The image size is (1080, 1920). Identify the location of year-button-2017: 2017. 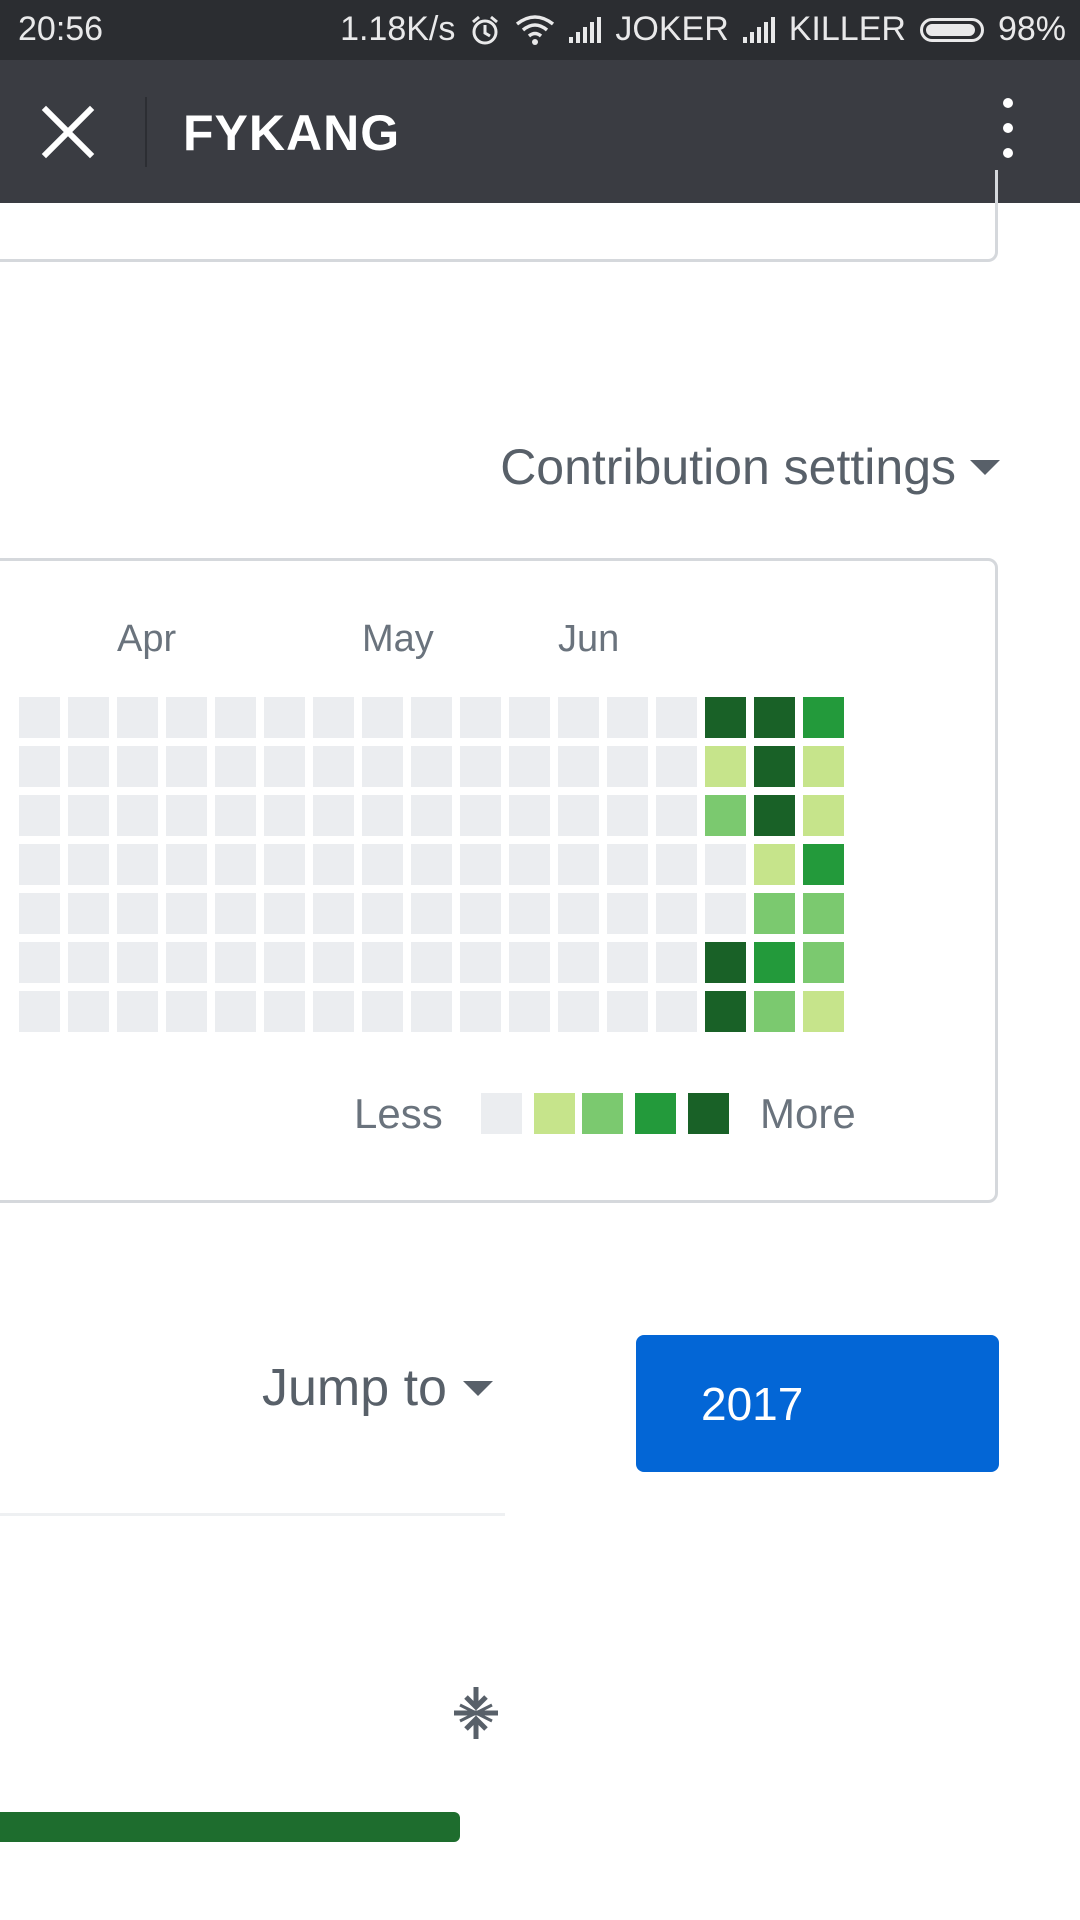
(817, 1403).